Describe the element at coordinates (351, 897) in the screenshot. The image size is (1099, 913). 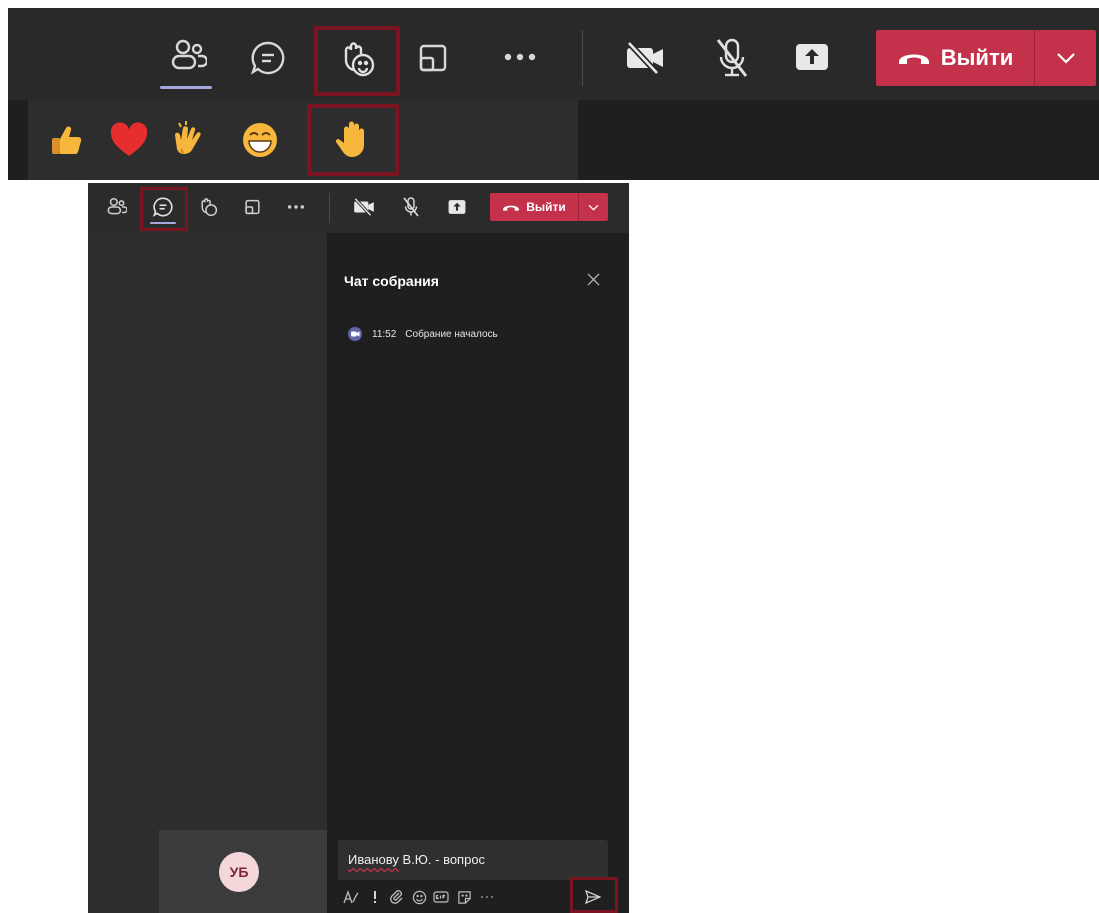
I see `format-icon` at that location.